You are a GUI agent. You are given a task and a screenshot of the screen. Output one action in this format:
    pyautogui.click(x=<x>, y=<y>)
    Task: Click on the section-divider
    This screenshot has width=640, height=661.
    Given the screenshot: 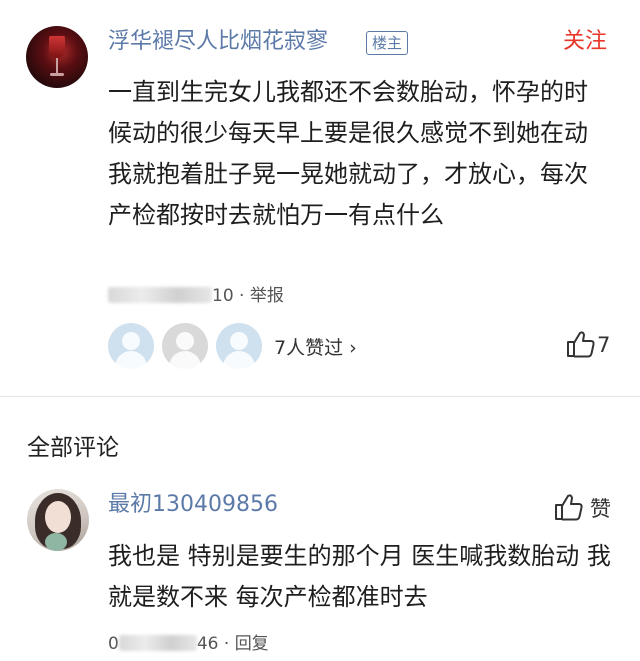 What is the action you would take?
    pyautogui.click(x=320, y=396)
    